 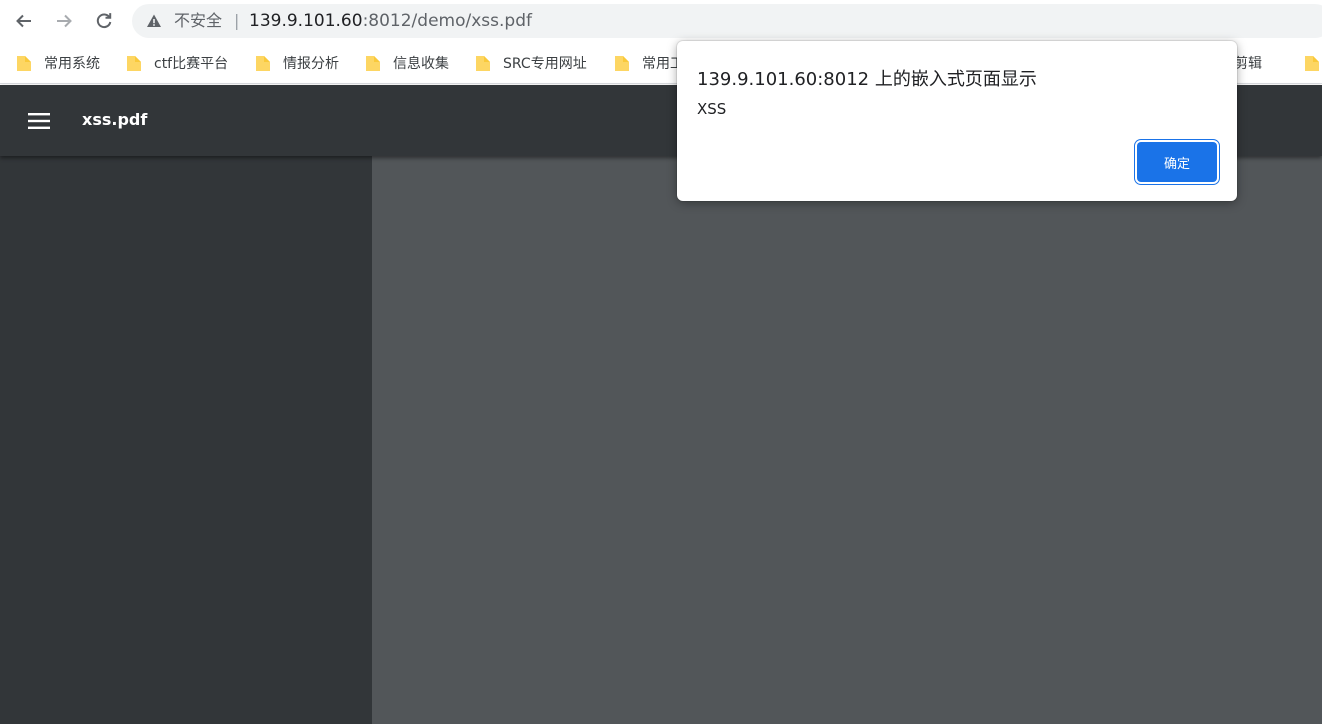 I want to click on browser-toolbar: 不安全 | 139.9.101.60:8012/demo/xss.pdf, so click(x=661, y=21).